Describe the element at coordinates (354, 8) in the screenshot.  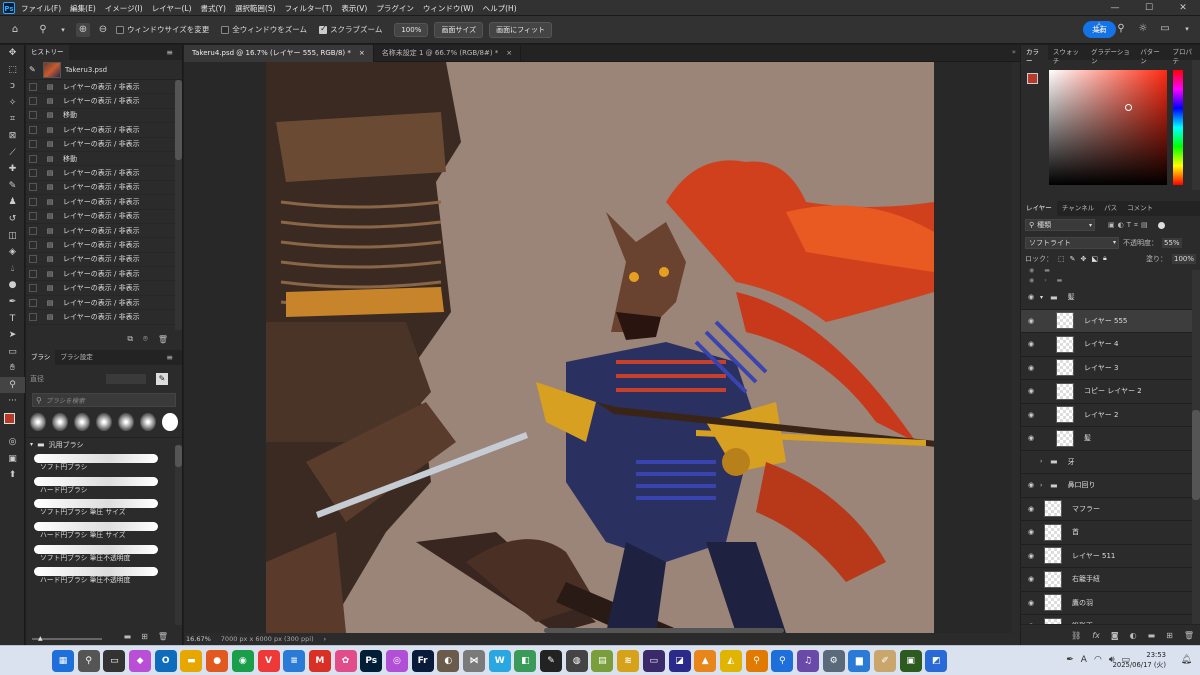
I see `menu-item: 表示(V)` at that location.